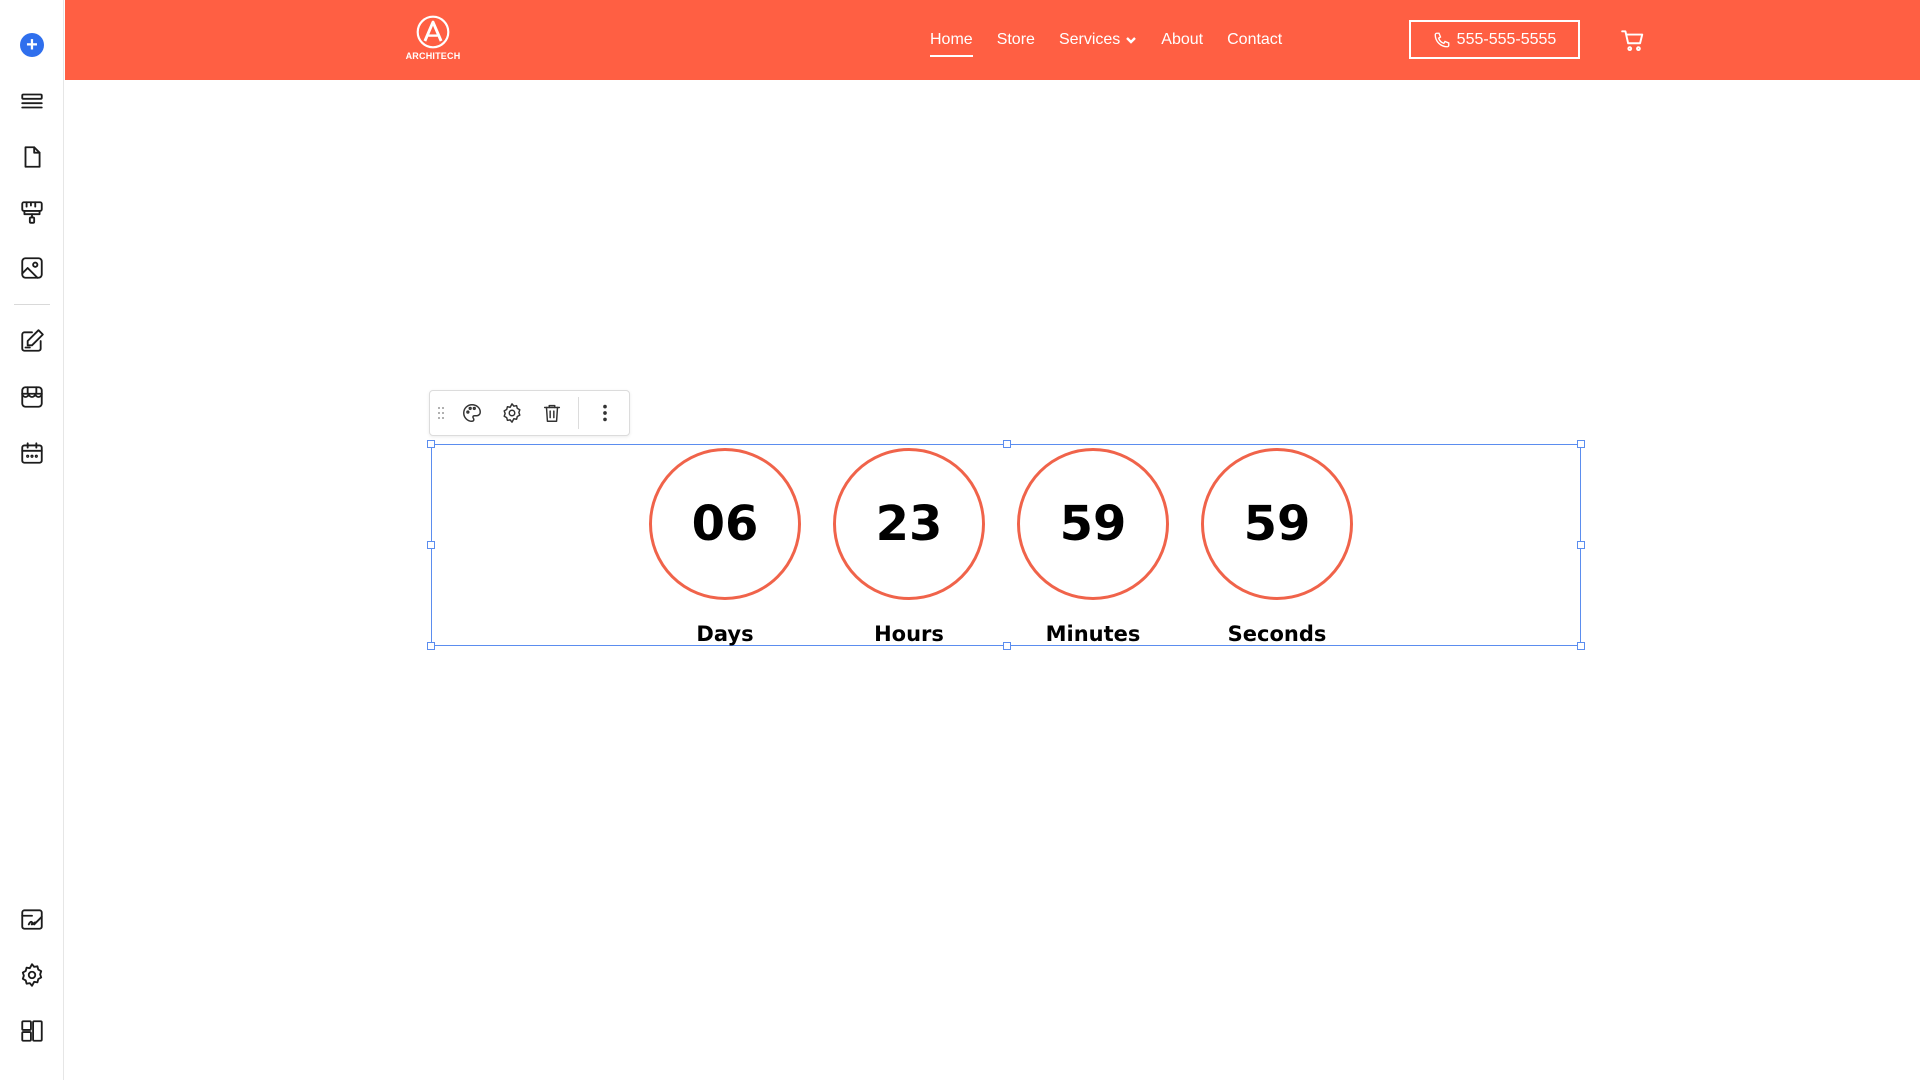 This screenshot has height=1080, width=1920. Describe the element at coordinates (1506, 39) in the screenshot. I see `phone-number: 555-555-5555` at that location.